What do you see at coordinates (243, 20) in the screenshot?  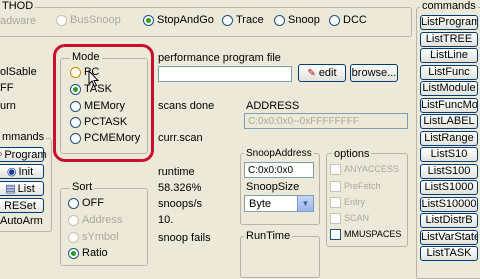 I see `method-option-trace: Trace` at bounding box center [243, 20].